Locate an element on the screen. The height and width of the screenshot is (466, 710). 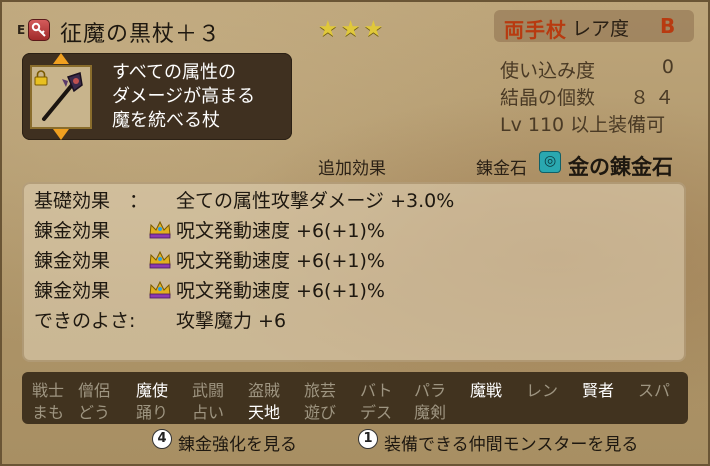
description-line: 魔を統べる杖 is located at coordinates (166, 120).